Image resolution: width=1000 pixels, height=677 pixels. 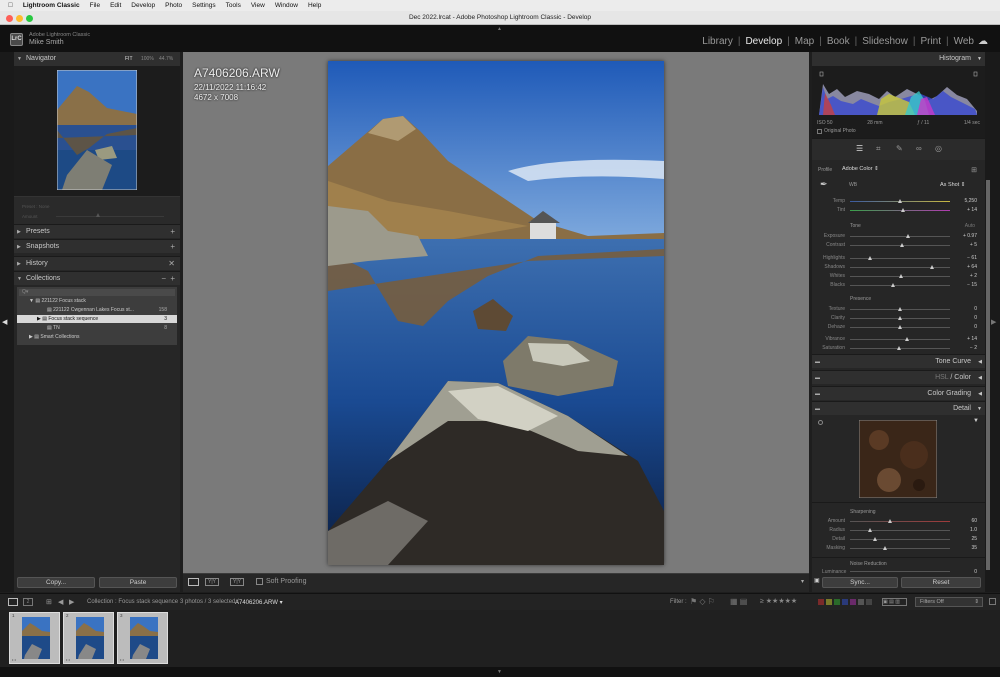 I want to click on vibrance-value: + 14, so click(x=972, y=339).